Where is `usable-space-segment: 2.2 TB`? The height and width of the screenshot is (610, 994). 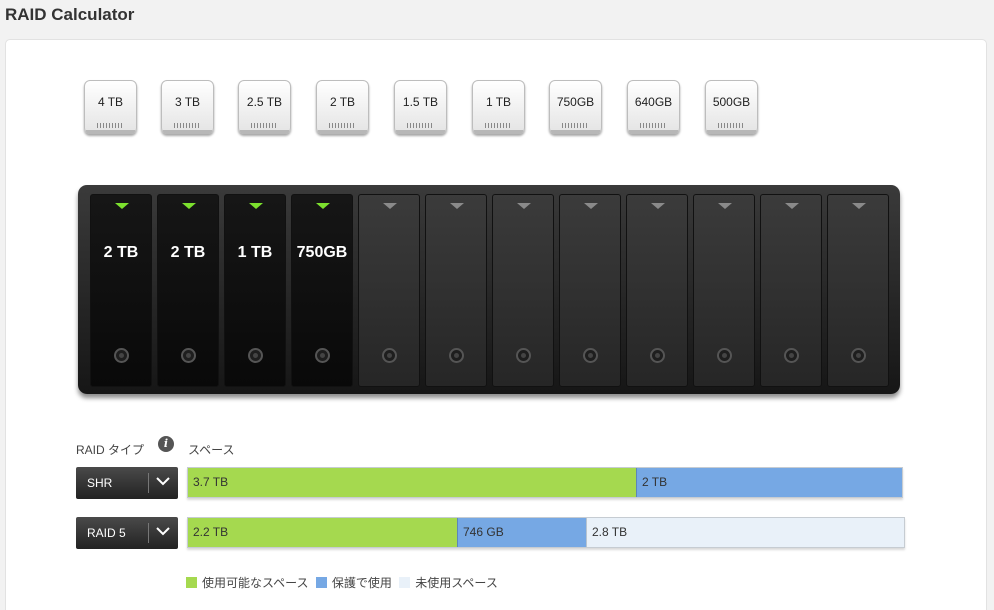 usable-space-segment: 2.2 TB is located at coordinates (322, 532).